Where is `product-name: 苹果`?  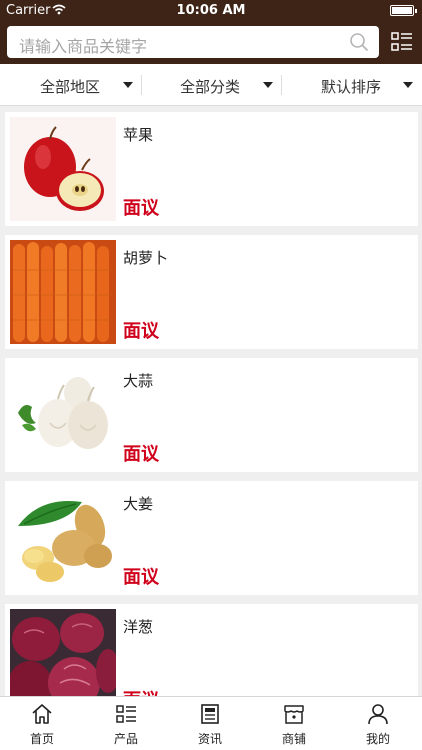 product-name: 苹果 is located at coordinates (138, 135).